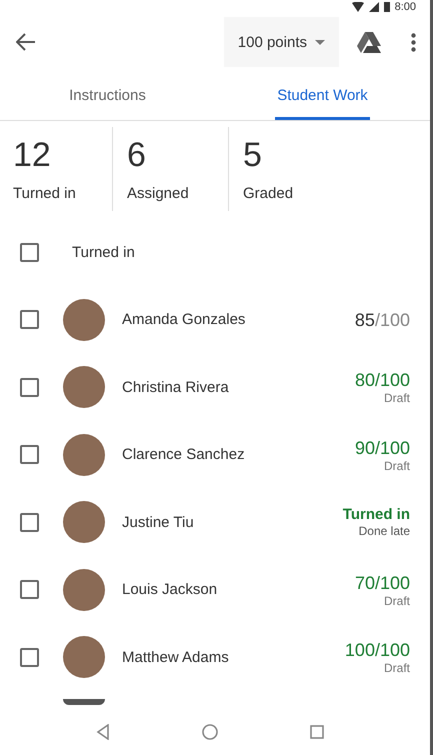 This screenshot has width=433, height=755. Describe the element at coordinates (382, 319) in the screenshot. I see `grade-score: 85/100` at that location.